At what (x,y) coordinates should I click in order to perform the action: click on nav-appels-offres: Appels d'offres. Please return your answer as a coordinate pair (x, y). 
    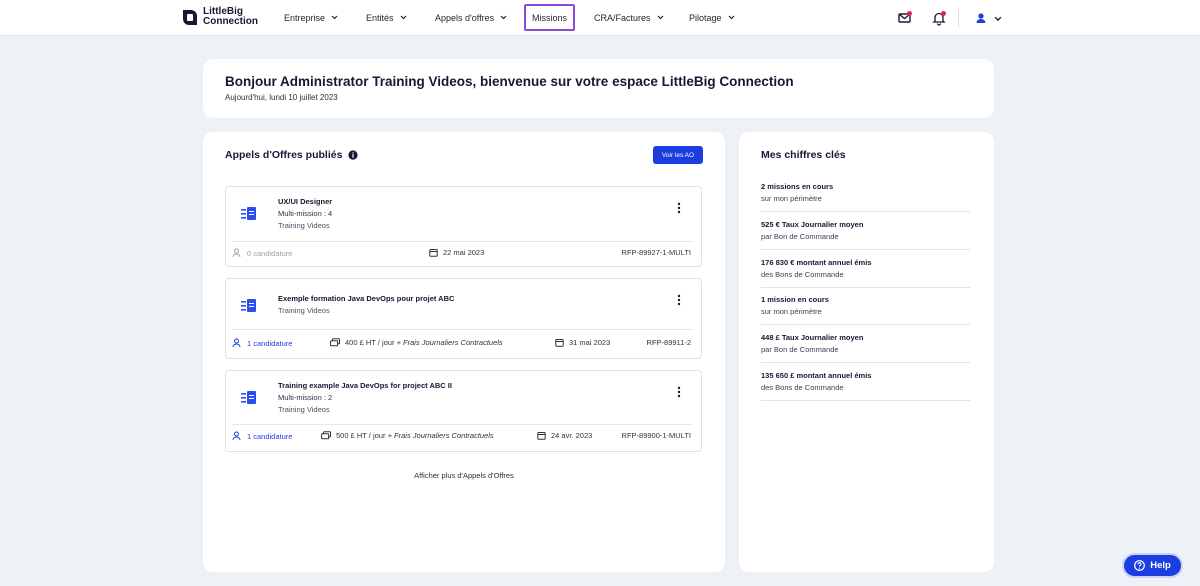
    Looking at the image, I should click on (471, 17).